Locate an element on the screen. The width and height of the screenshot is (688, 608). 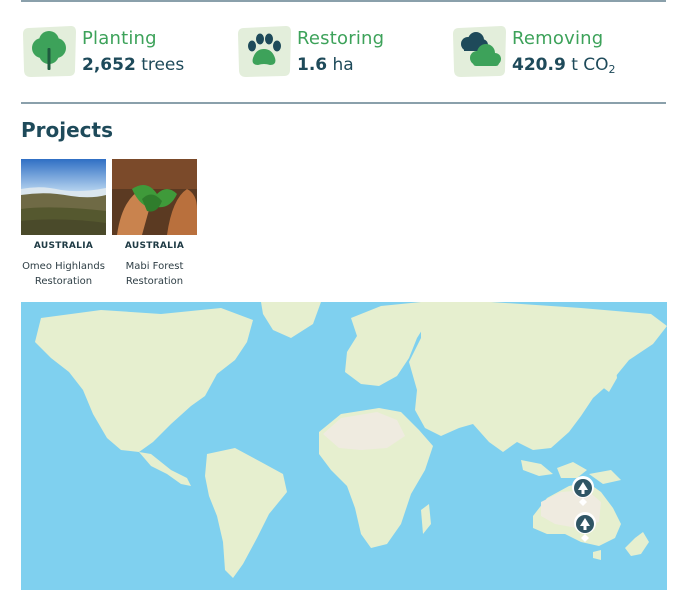
project-card-omeo-highlands: AUSTRALIA Omeo Highlands Restoration is located at coordinates (63, 224).